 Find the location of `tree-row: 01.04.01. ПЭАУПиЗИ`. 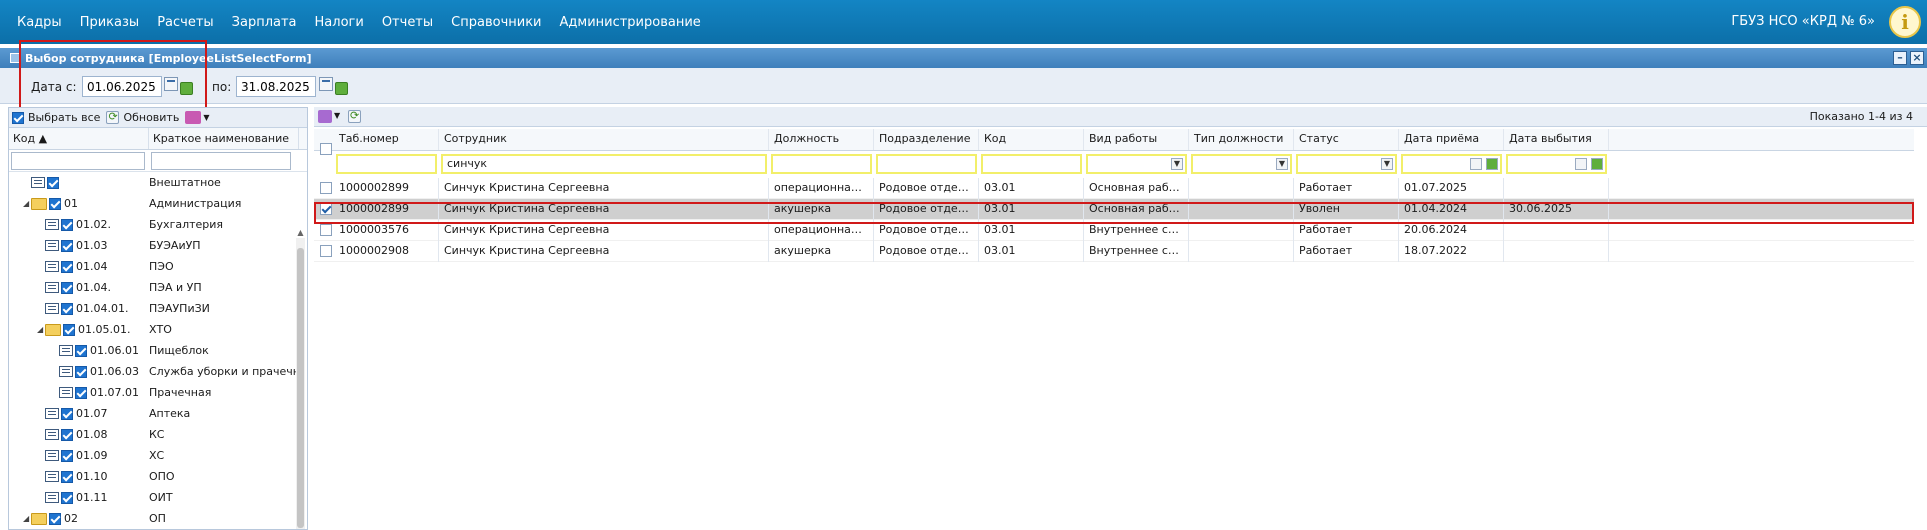

tree-row: 01.04.01. ПЭАУПиЗИ is located at coordinates (158, 308).